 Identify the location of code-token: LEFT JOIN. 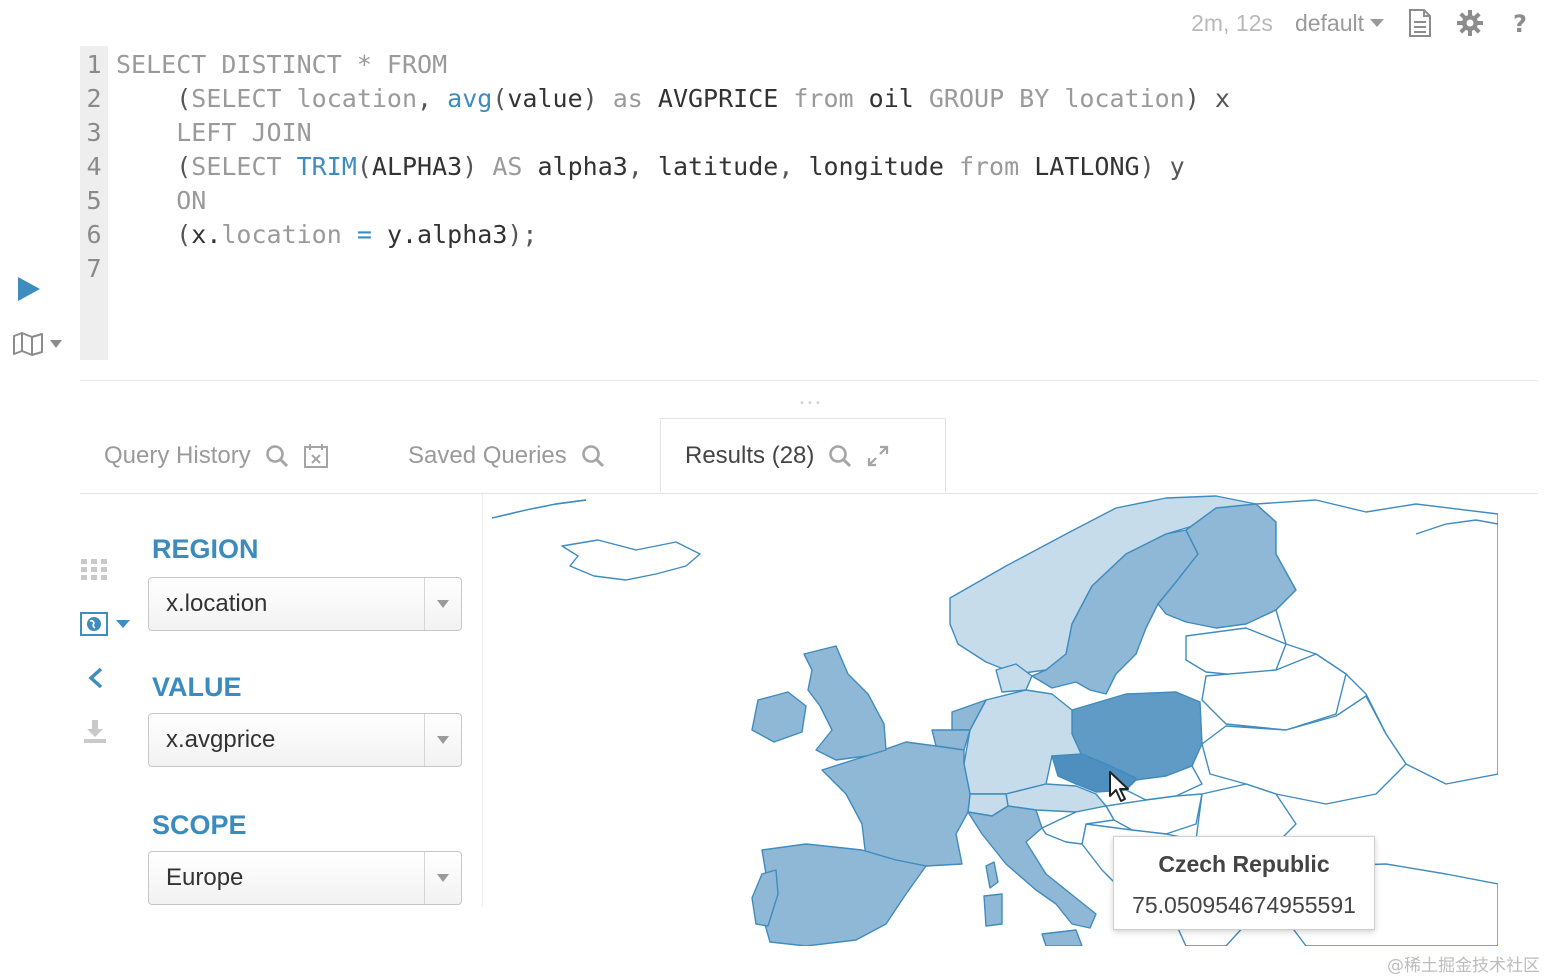
(214, 132).